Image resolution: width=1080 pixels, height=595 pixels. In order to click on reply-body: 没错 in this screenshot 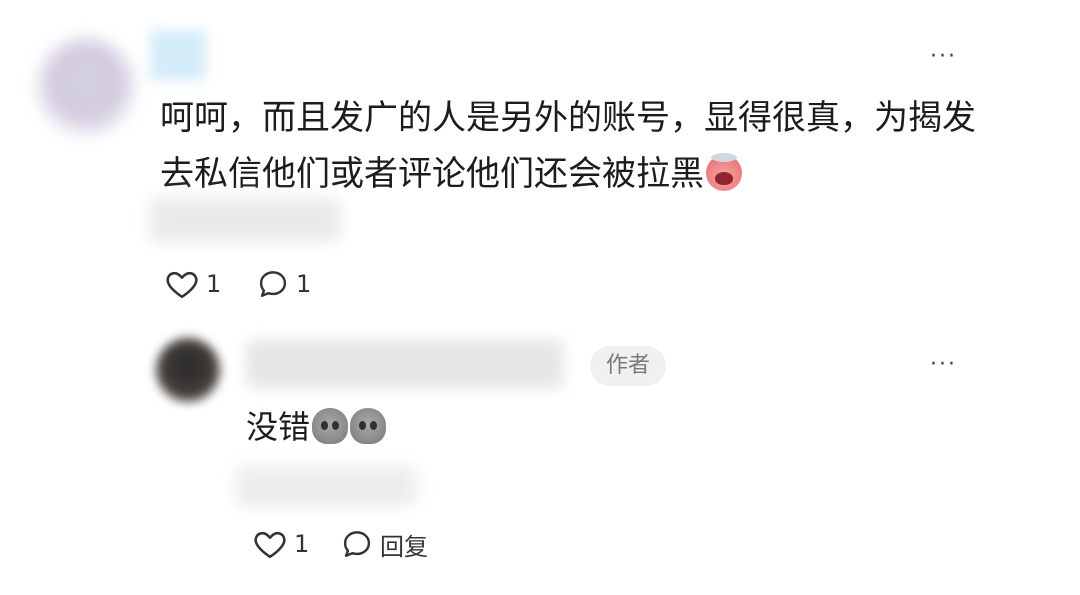, I will do `click(316, 427)`.